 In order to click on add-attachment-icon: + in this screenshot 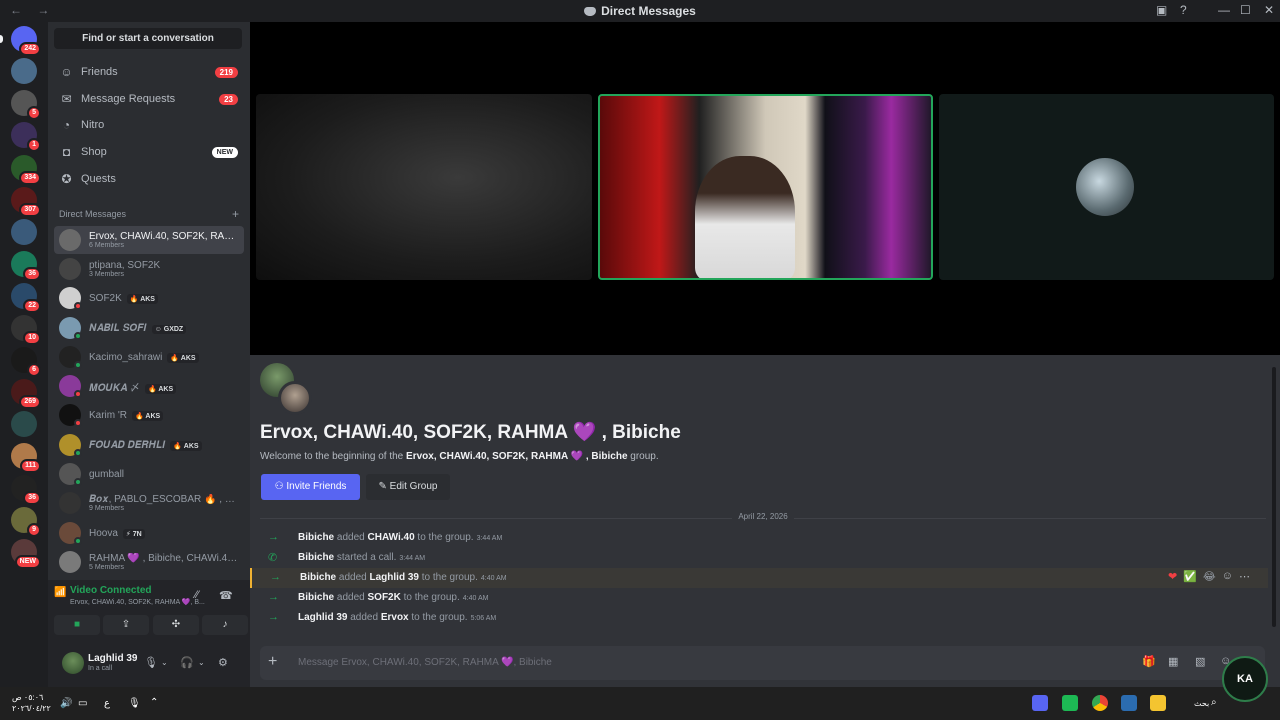, I will do `click(272, 662)`.